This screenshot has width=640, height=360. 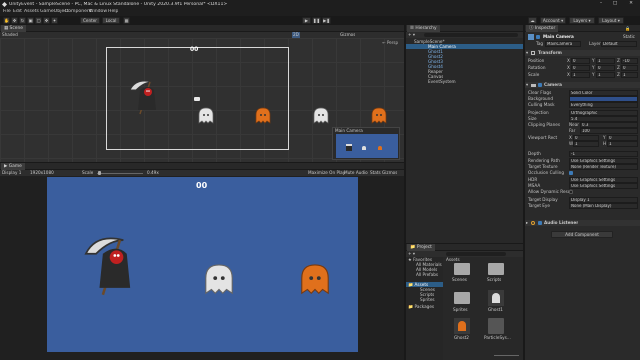 What do you see at coordinates (580, 68) in the screenshot?
I see `rotation-x: 0` at bounding box center [580, 68].